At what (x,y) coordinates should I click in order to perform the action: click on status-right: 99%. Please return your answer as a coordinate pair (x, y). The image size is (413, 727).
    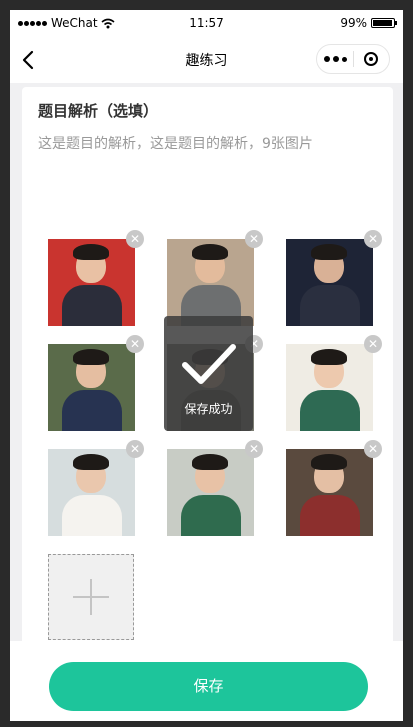
    Looking at the image, I should click on (368, 23).